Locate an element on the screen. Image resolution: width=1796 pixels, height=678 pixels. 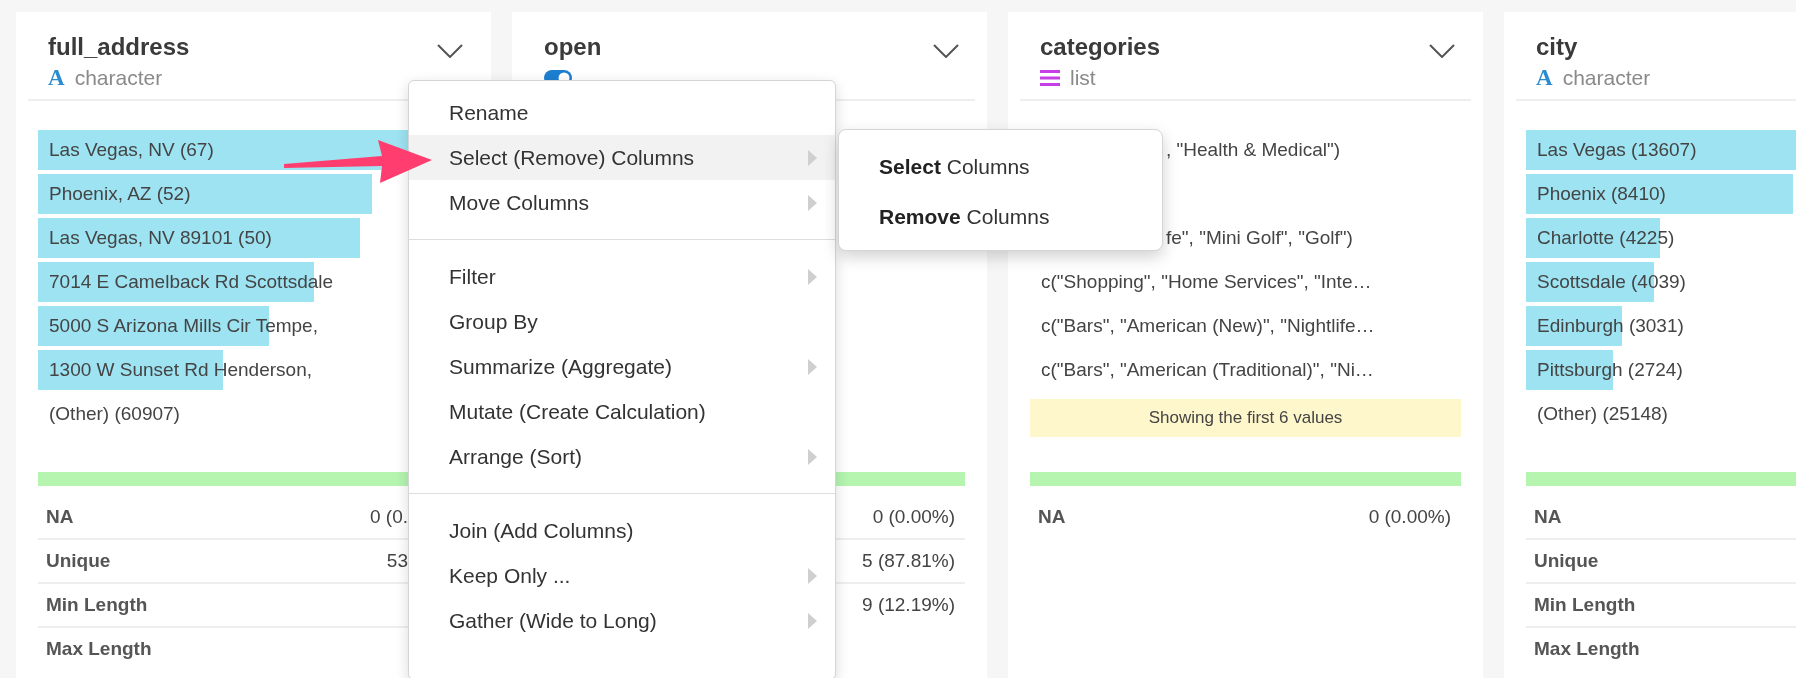
value-label: 5000 S Arizona Mills Cir Tempe, is located at coordinates (183, 326).